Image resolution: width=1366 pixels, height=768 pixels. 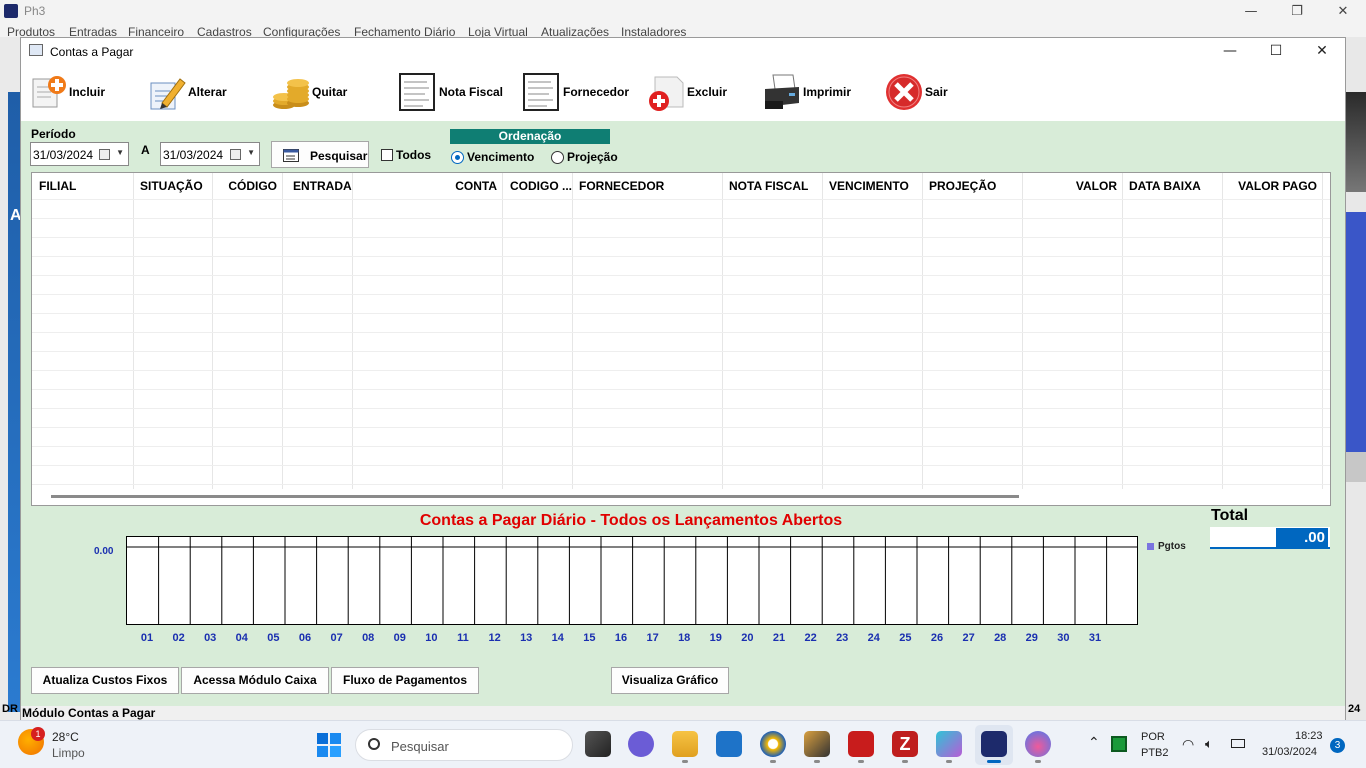 What do you see at coordinates (79, 154) in the screenshot?
I see `date-from-picker: 31/03/2024 ▼` at bounding box center [79, 154].